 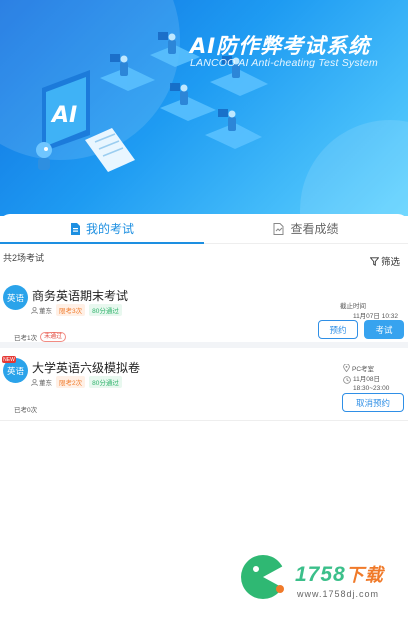 I want to click on attempt-limit-tag: 限考2次, so click(x=71, y=382).